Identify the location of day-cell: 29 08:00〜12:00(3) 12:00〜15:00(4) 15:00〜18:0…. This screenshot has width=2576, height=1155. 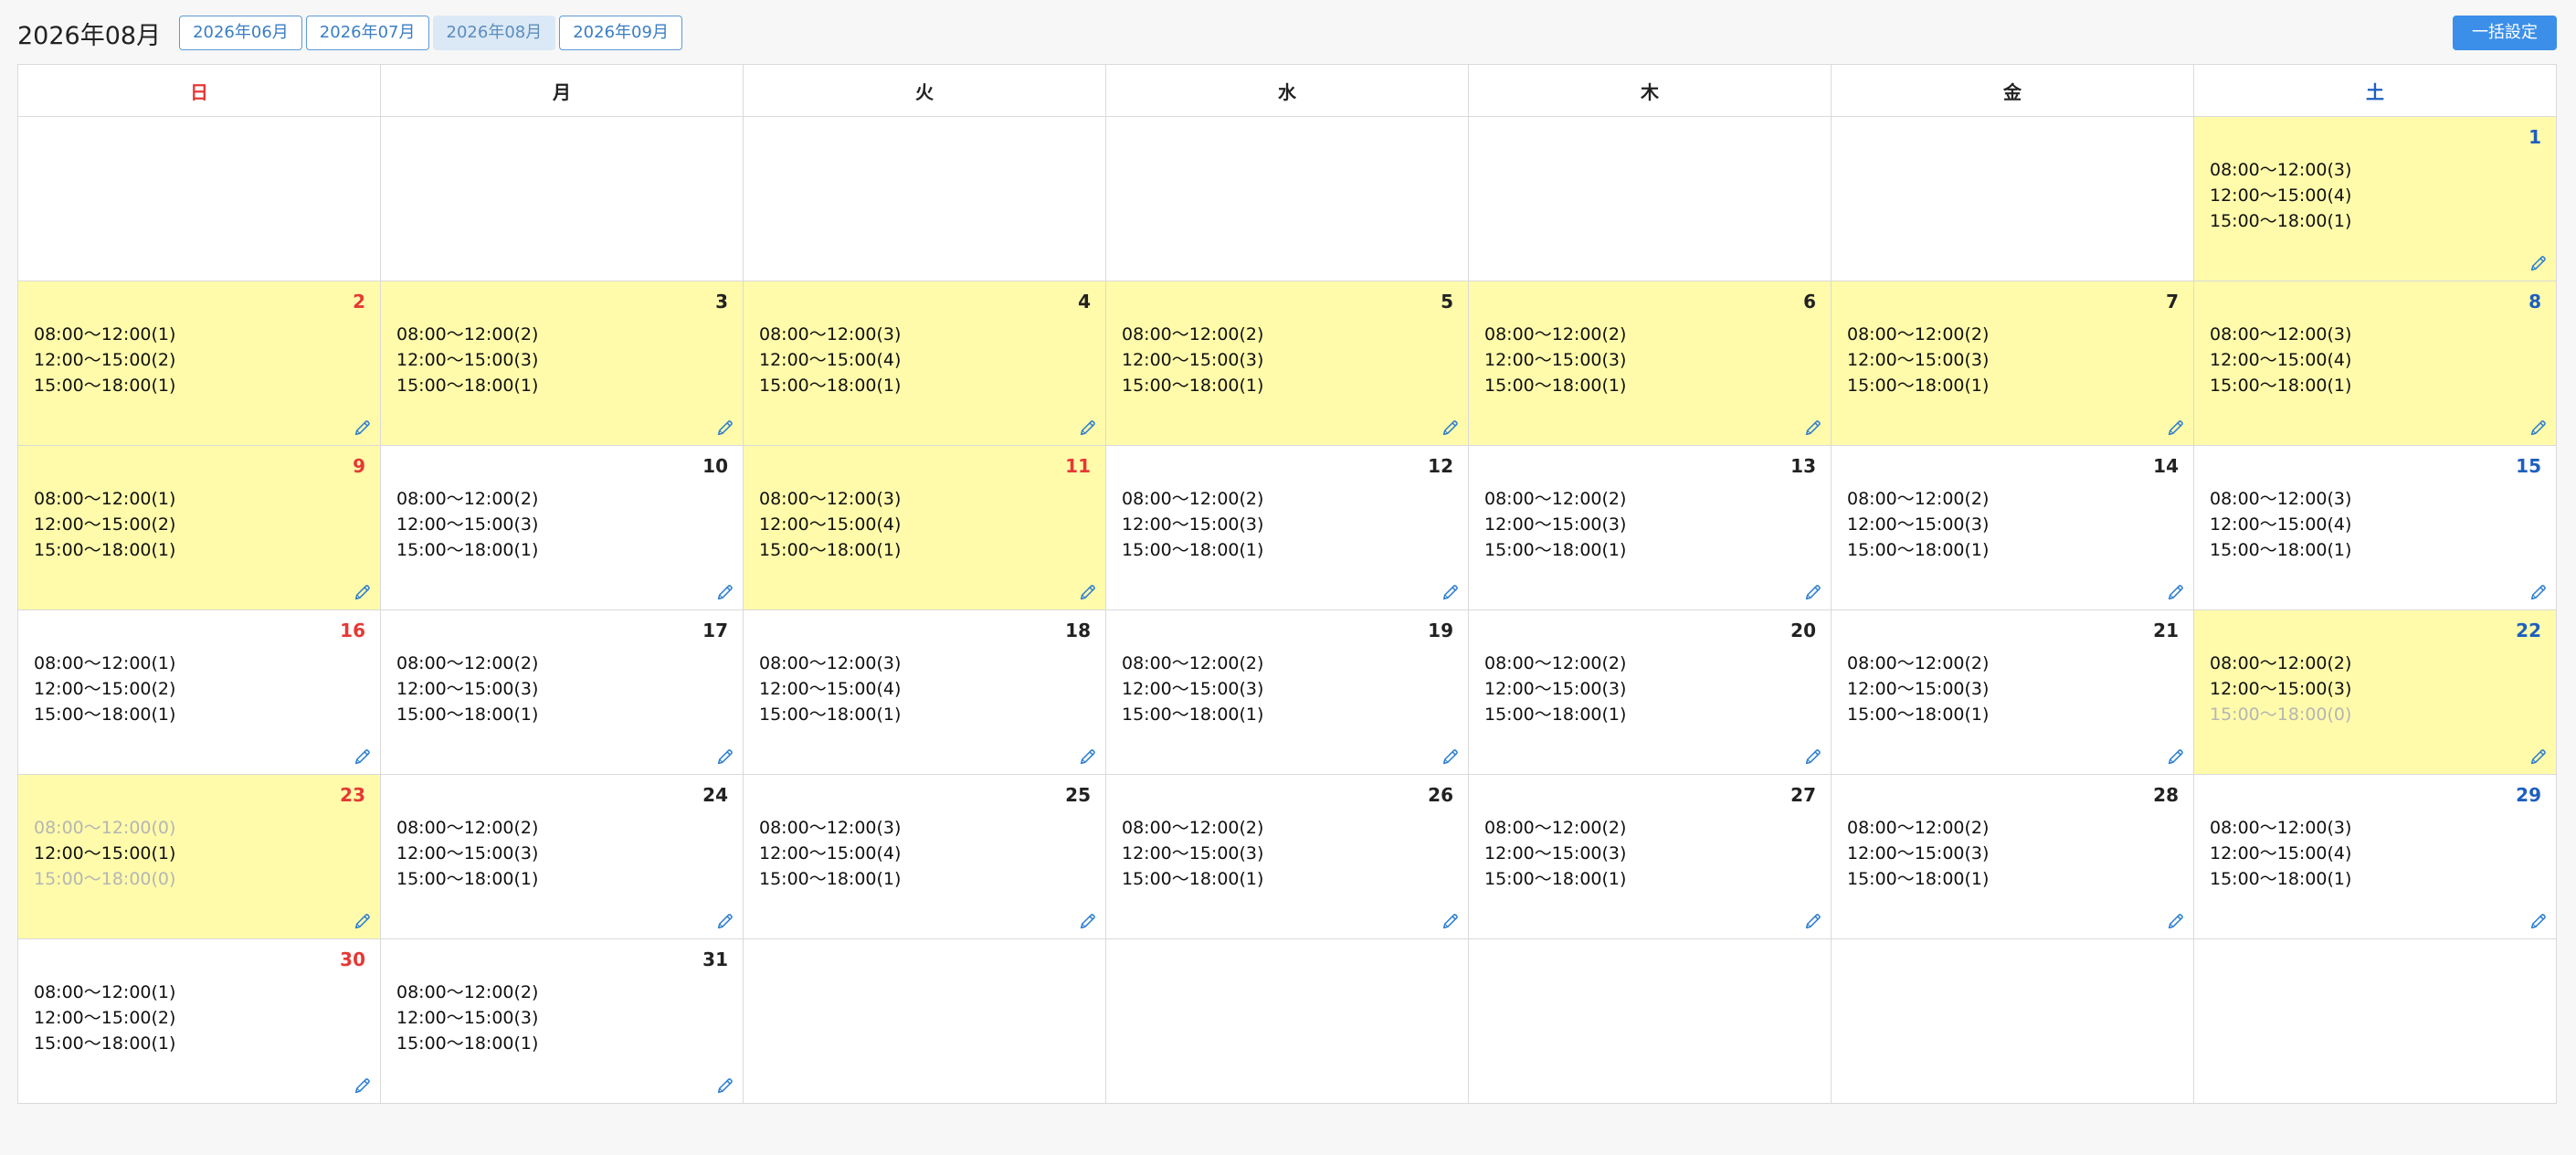
(2375, 856).